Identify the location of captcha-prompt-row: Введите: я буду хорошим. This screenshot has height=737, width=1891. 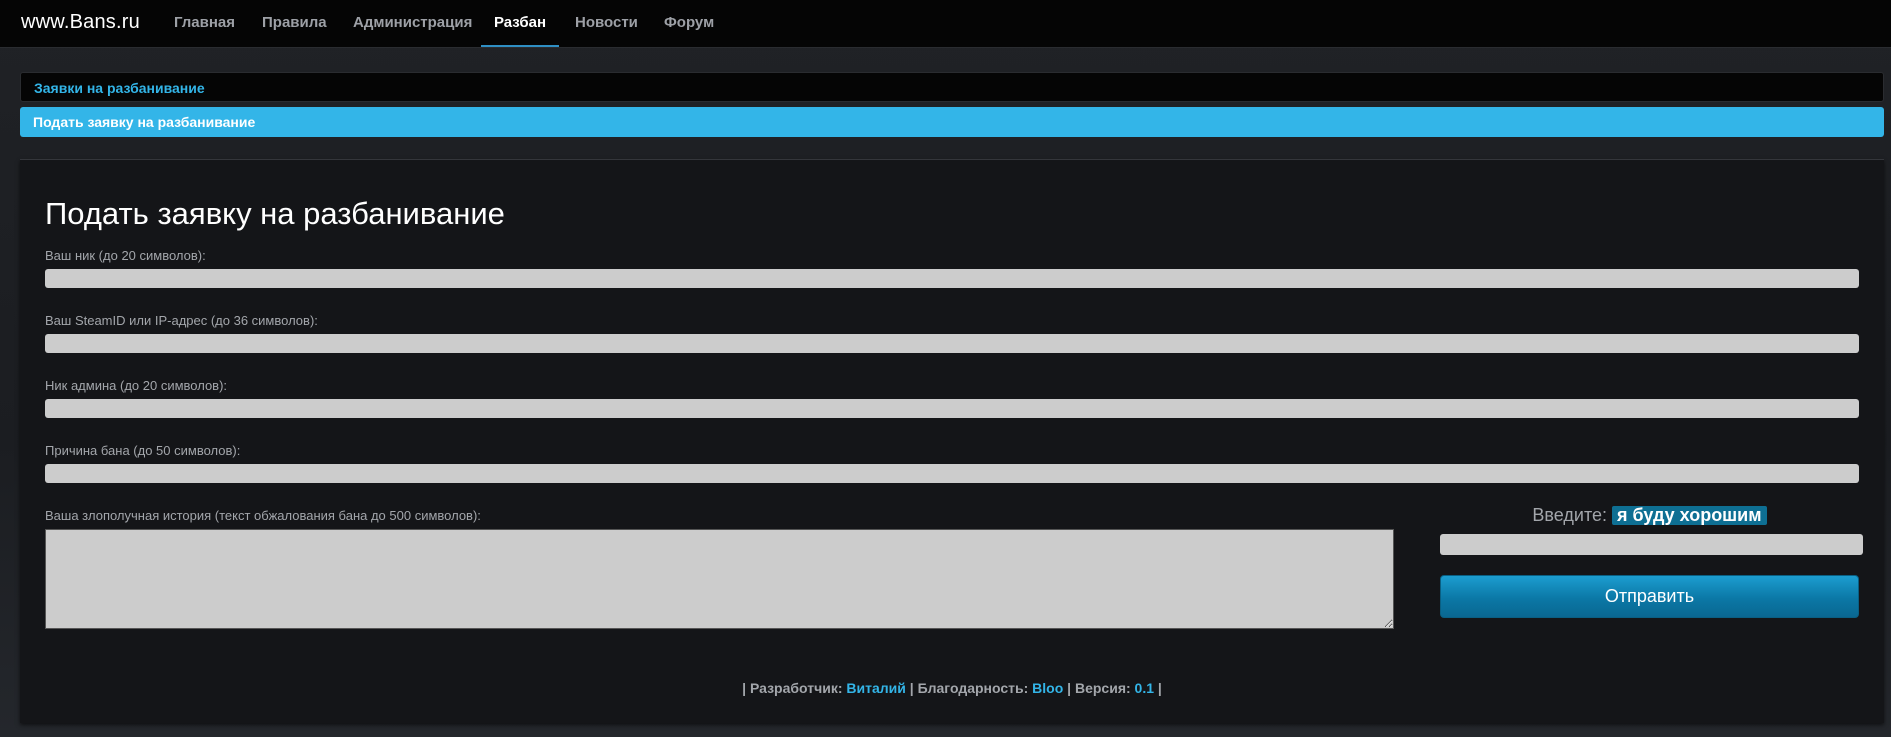
(1649, 515).